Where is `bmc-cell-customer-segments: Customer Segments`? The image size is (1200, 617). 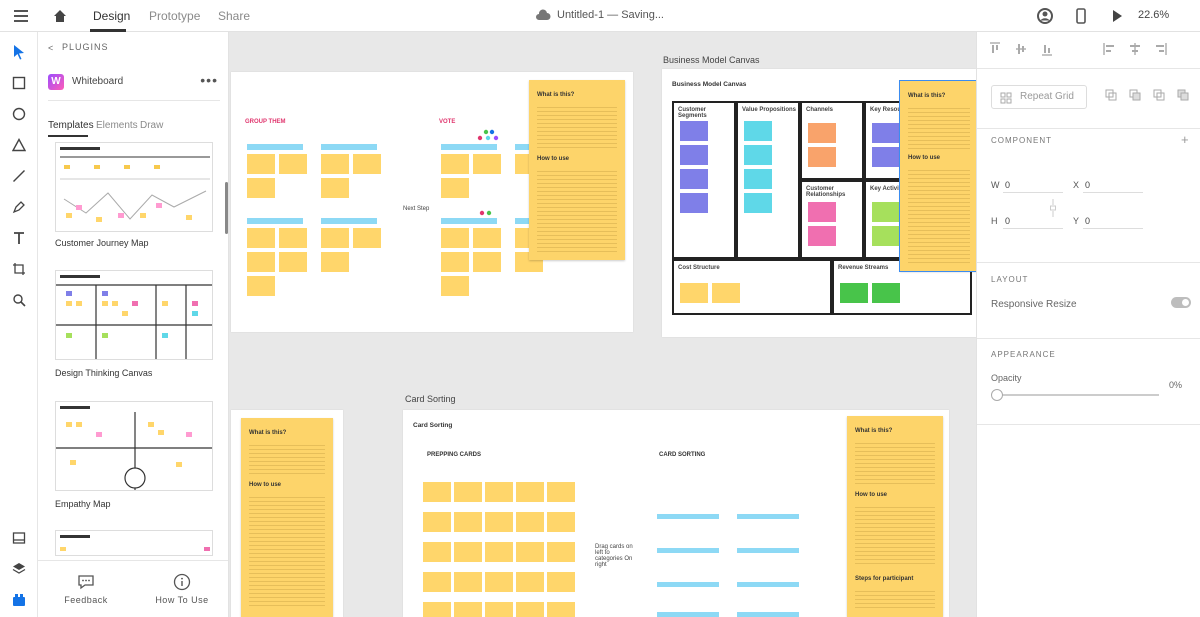
bmc-cell-customer-segments: Customer Segments is located at coordinates (704, 180).